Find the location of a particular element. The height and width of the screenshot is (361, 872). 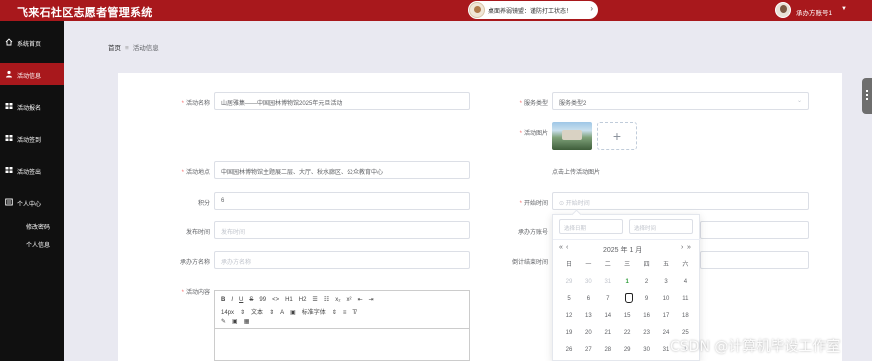

editor-toolbar-row-3: ✎ ▣ ▦ is located at coordinates (238, 321).